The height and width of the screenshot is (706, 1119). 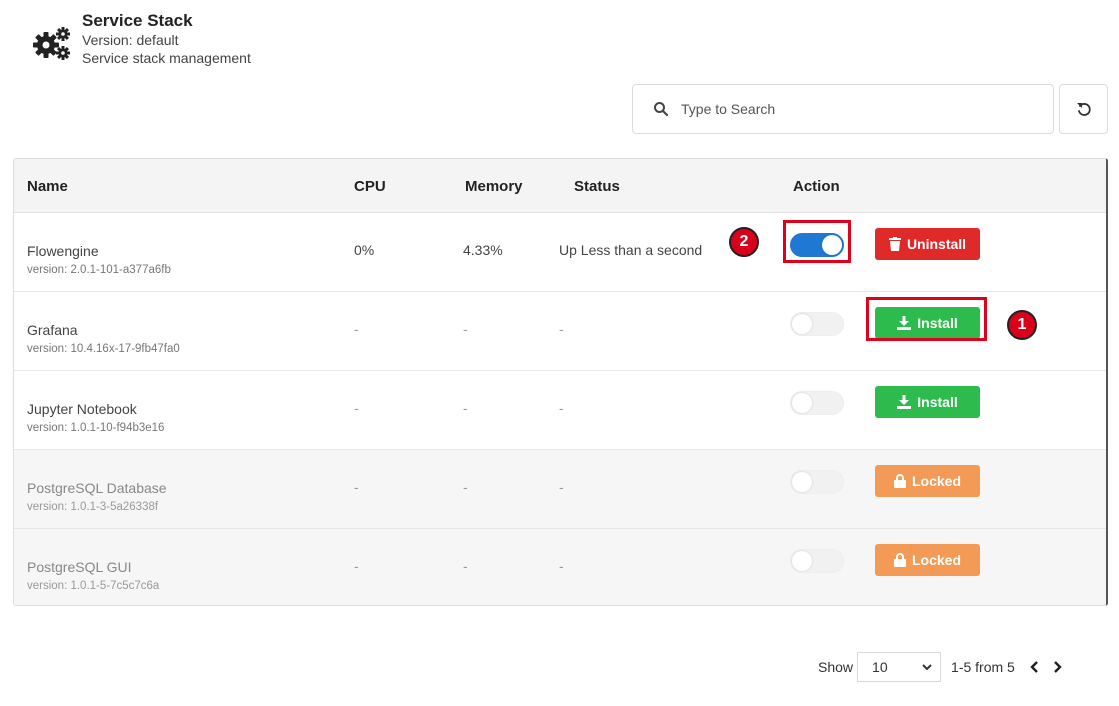 What do you see at coordinates (816, 186) in the screenshot?
I see `column-action-header: Action` at bounding box center [816, 186].